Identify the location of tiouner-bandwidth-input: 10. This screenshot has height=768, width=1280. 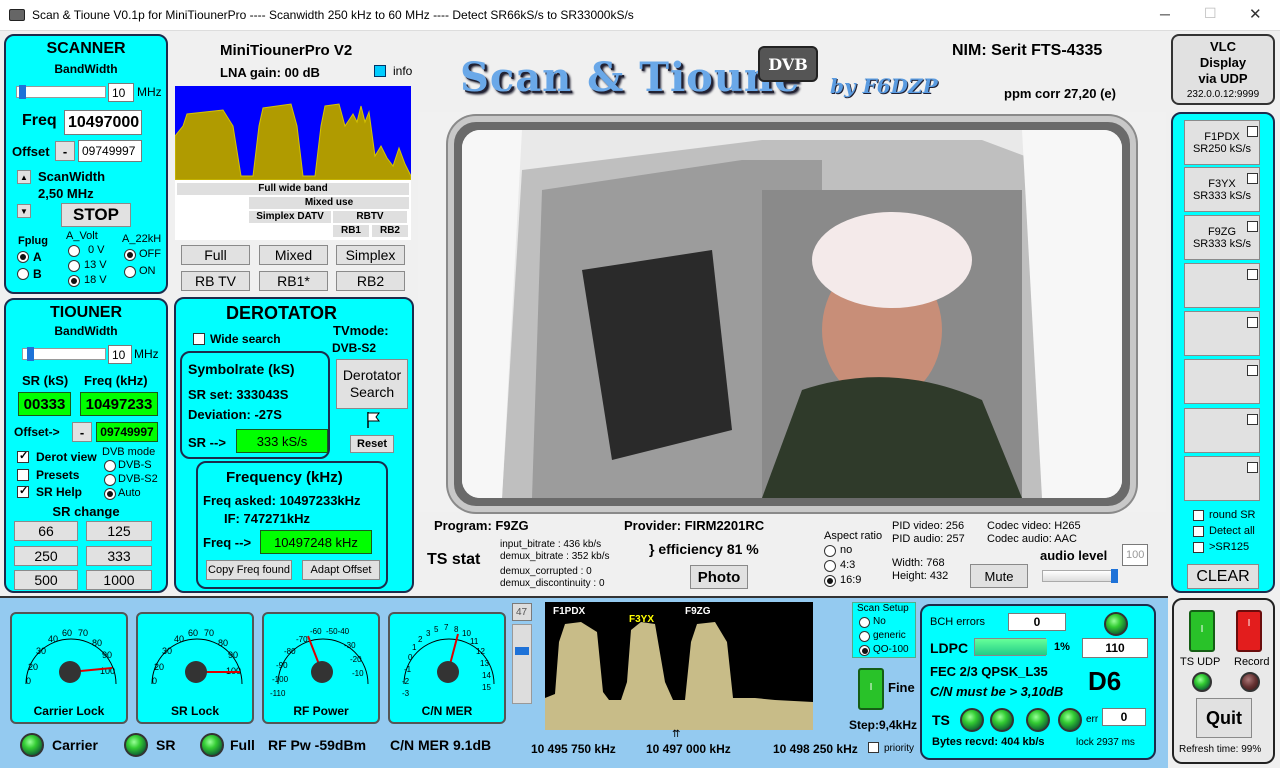
(120, 354).